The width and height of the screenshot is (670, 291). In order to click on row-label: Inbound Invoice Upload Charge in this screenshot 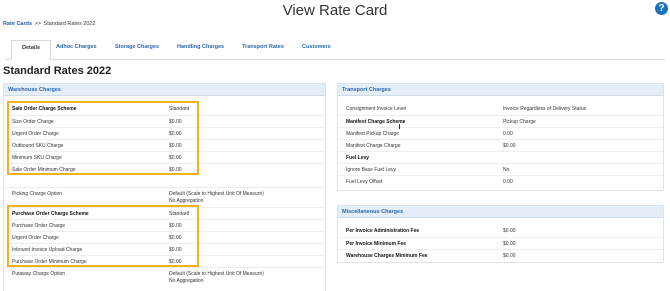, I will do `click(47, 250)`.